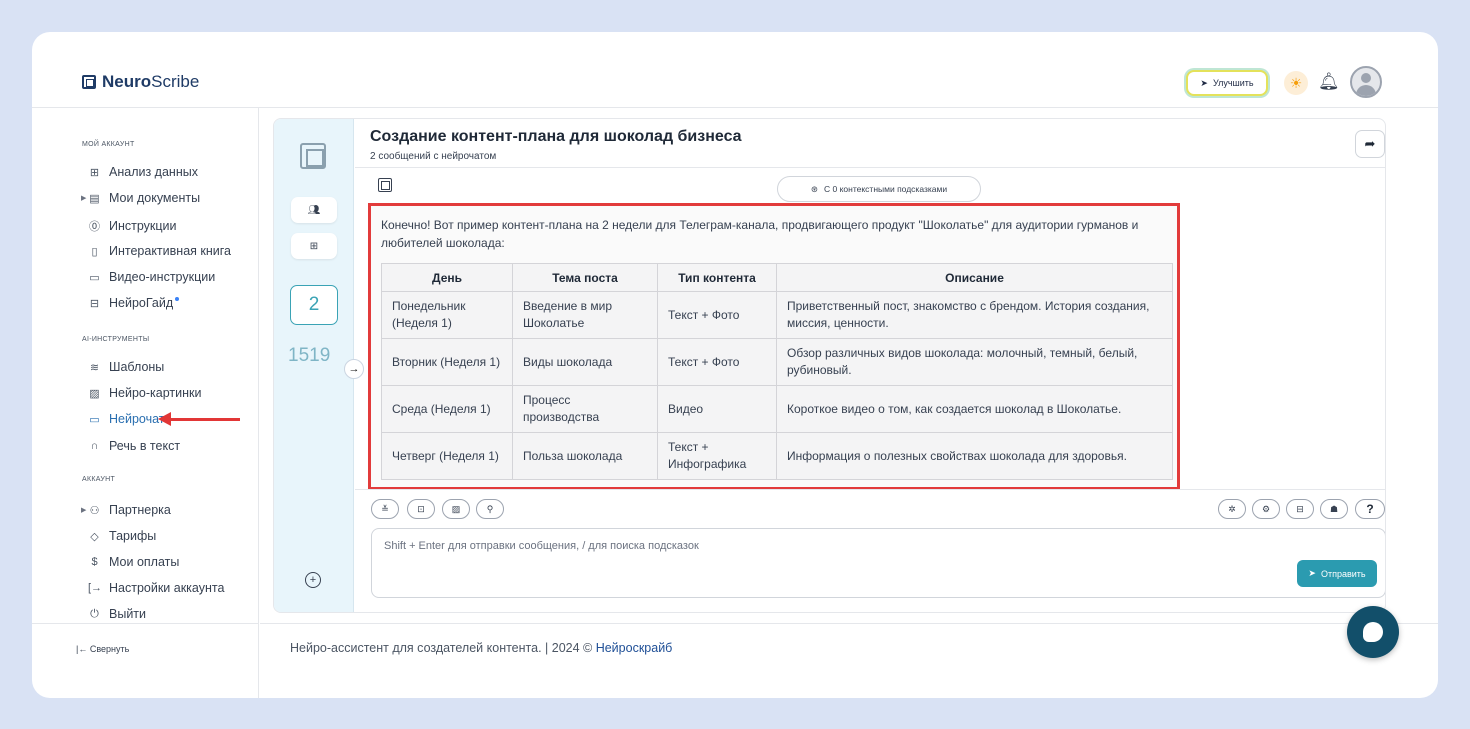 This screenshot has width=1470, height=729. I want to click on logo-bold: Neuro, so click(127, 81).